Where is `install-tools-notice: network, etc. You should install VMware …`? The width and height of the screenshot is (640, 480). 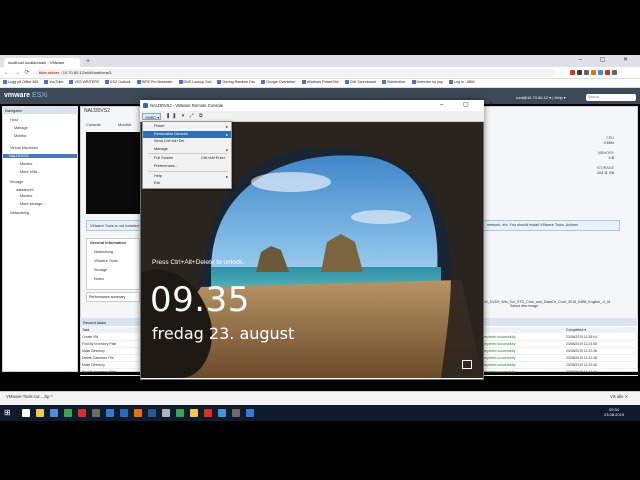
install-tools-notice: network, etc. You should install VMware … is located at coordinates (552, 225).